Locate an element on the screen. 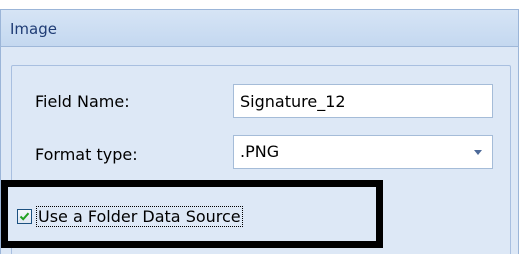 This screenshot has height=254, width=519. format-type-value: .PNG is located at coordinates (260, 151).